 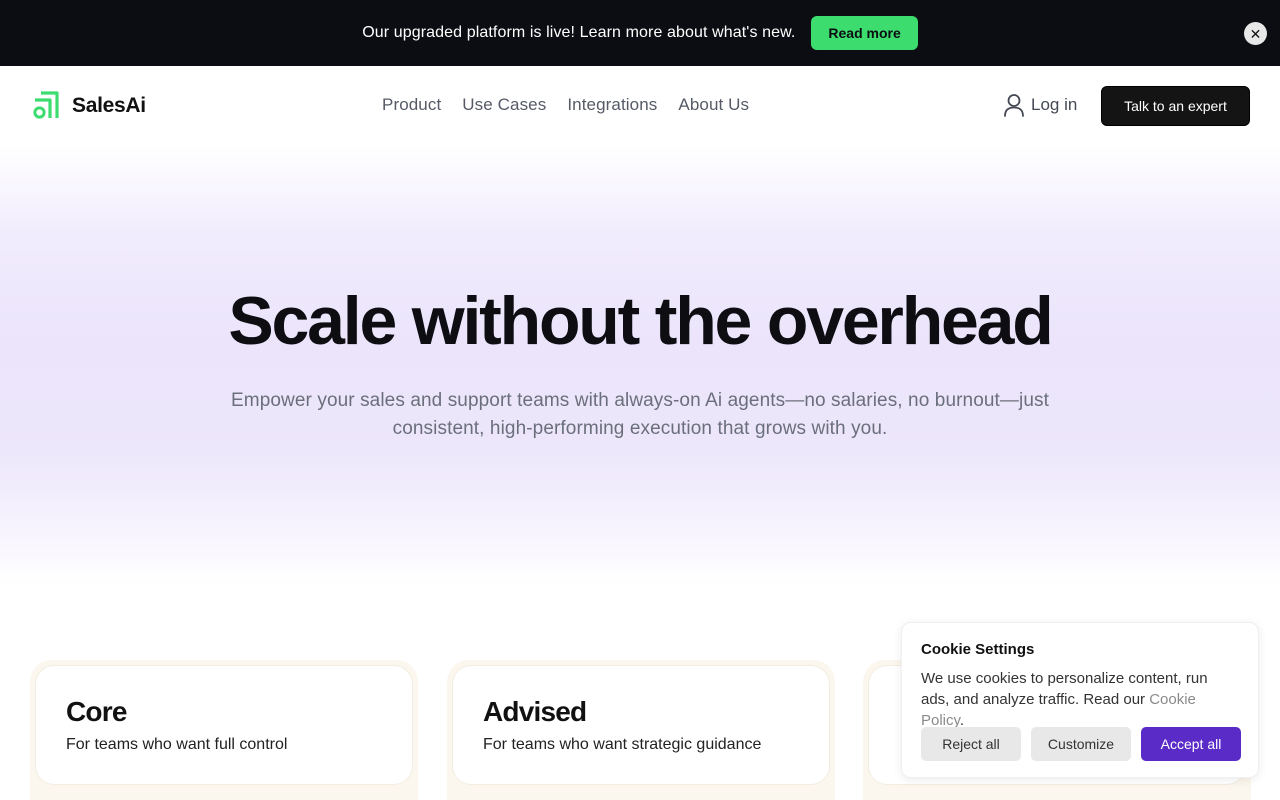 I want to click on user-icon, so click(x=1014, y=105).